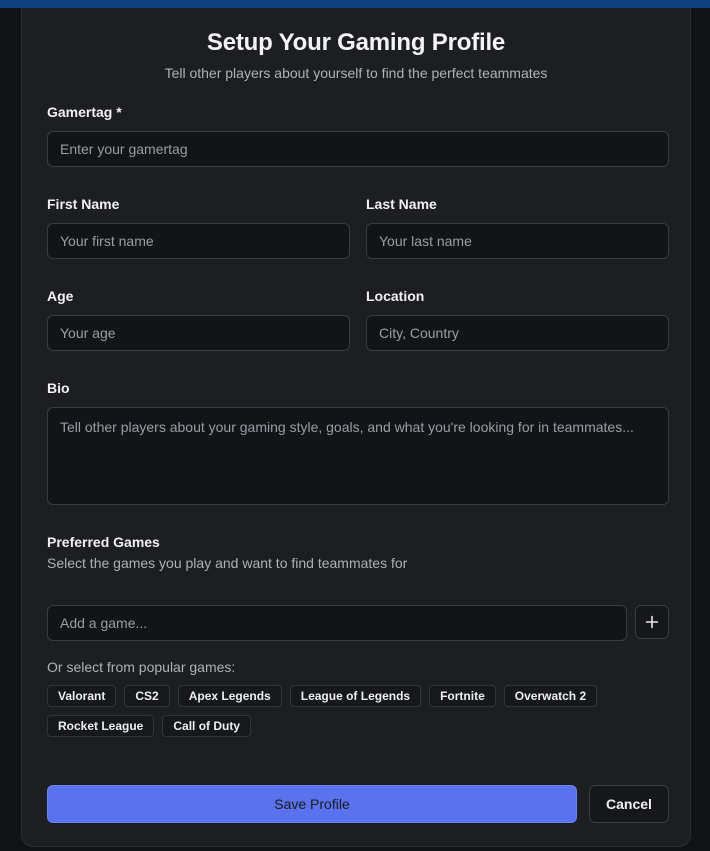 Image resolution: width=710 pixels, height=851 pixels. I want to click on location-input, so click(517, 333).